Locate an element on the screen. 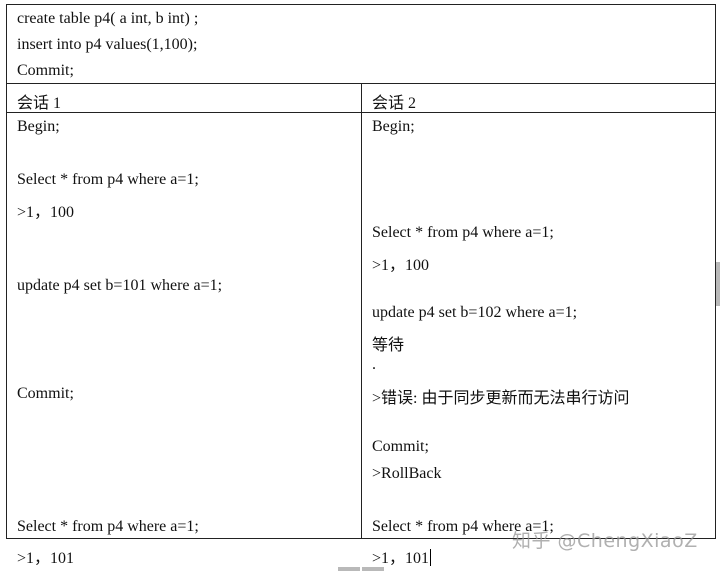  scroll-handle-left is located at coordinates (349, 569).